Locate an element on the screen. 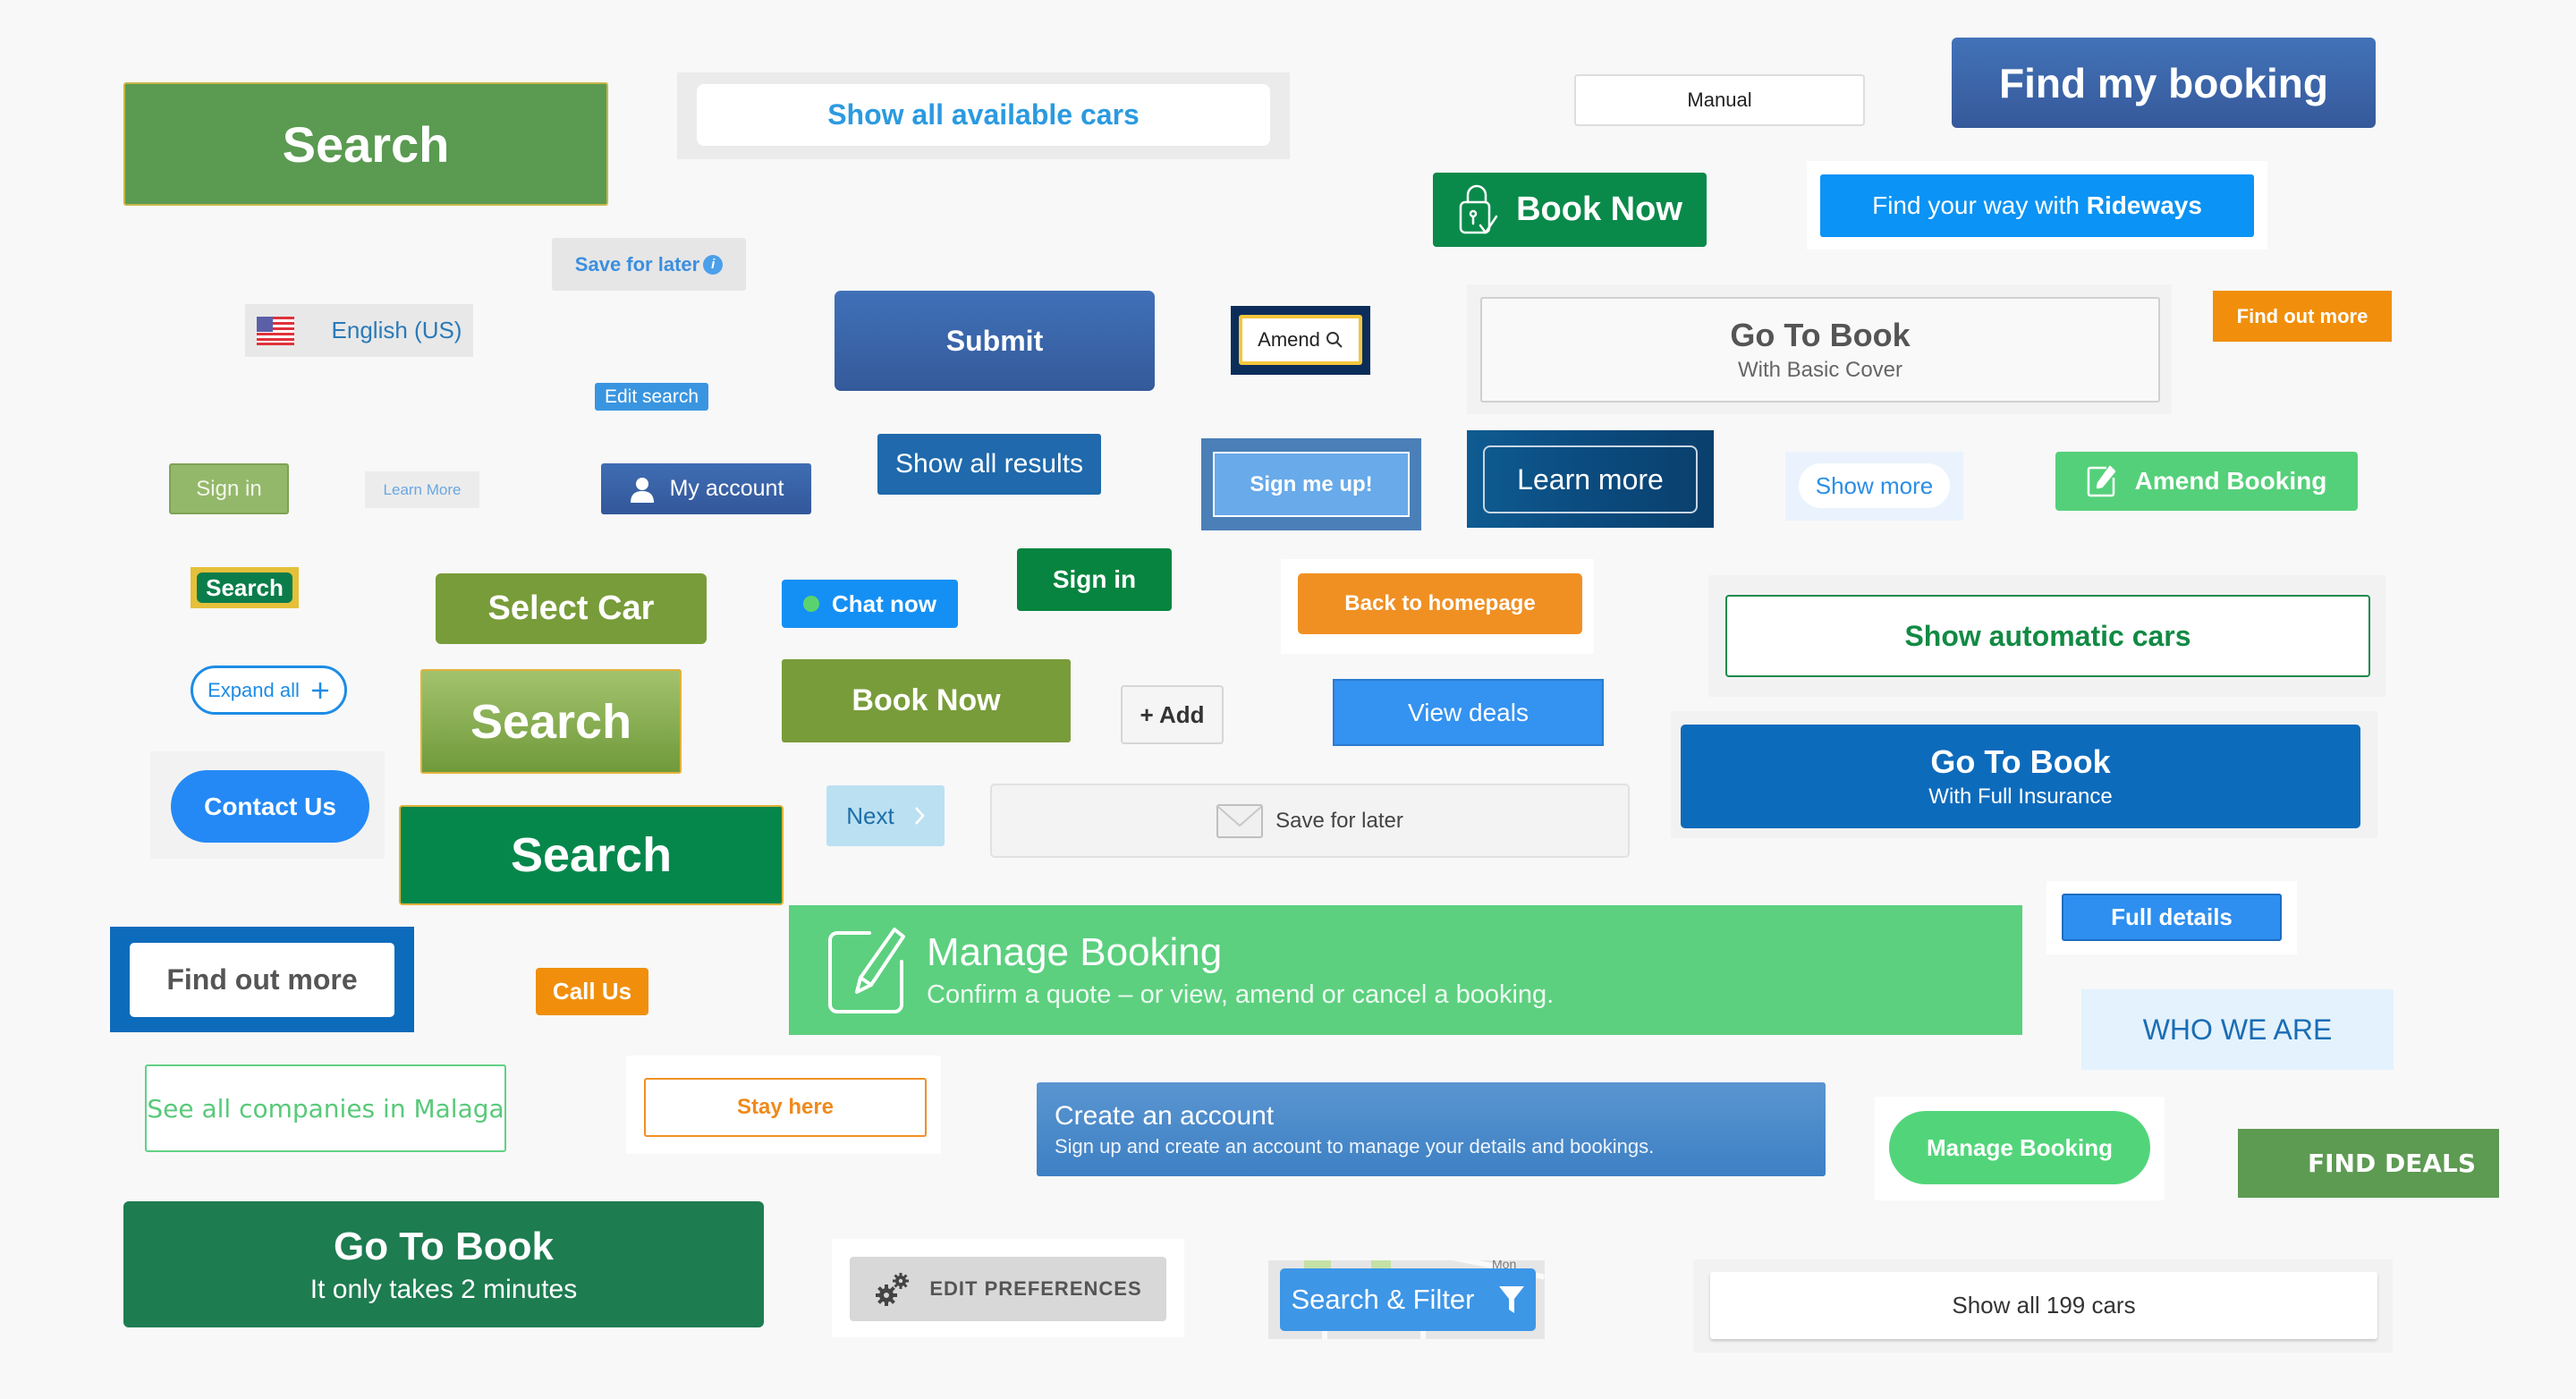 The height and width of the screenshot is (1399, 2576). save-for-later-button: Save for later i is located at coordinates (649, 264).